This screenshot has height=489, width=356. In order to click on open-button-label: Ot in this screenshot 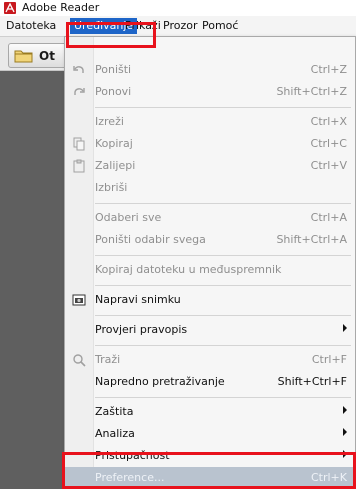, I will do `click(47, 56)`.